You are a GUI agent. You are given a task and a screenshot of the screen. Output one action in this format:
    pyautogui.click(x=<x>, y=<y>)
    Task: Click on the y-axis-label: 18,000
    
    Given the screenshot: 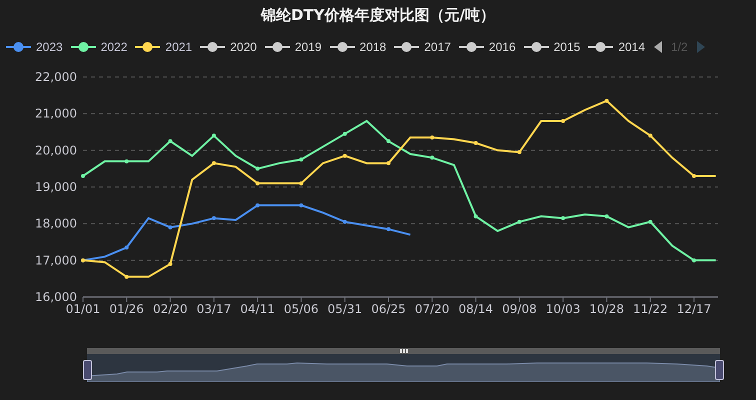 What is the action you would take?
    pyautogui.click(x=56, y=223)
    